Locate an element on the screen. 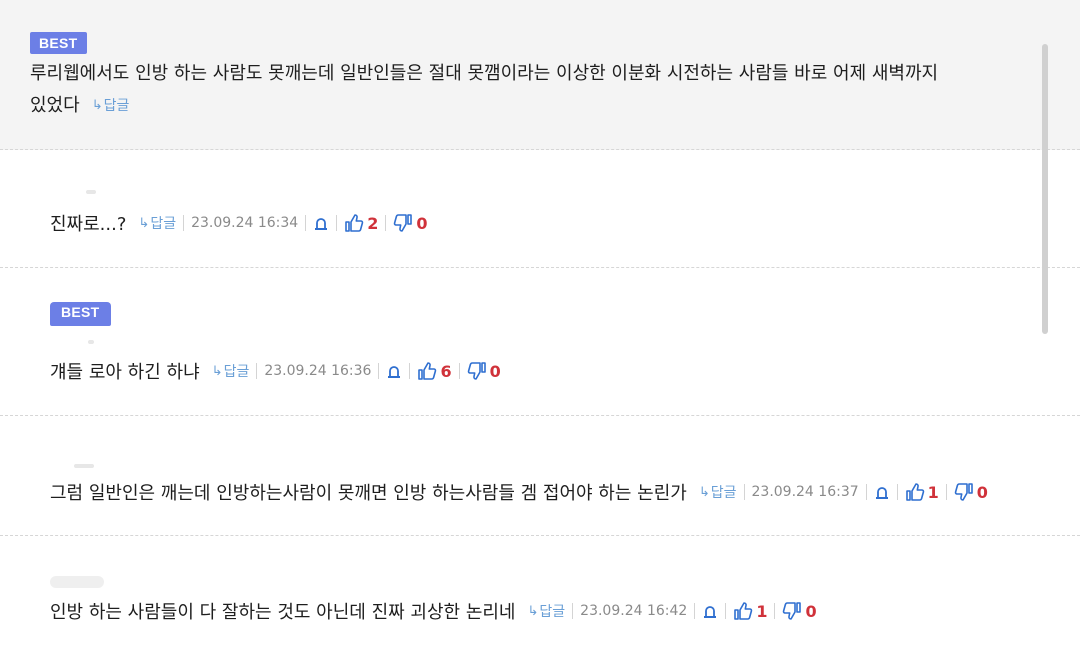 The width and height of the screenshot is (1080, 656). comment-date: 23.09.24 16:36 is located at coordinates (318, 371).